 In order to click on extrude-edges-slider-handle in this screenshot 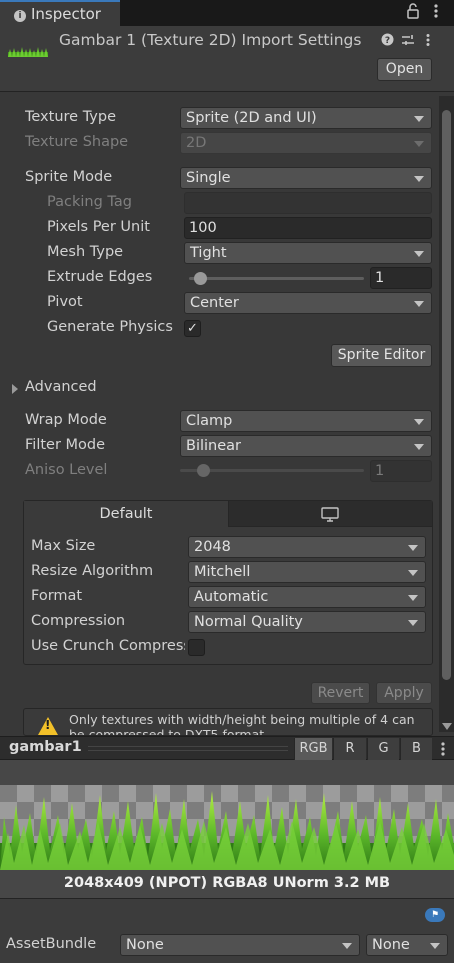, I will do `click(200, 278)`.